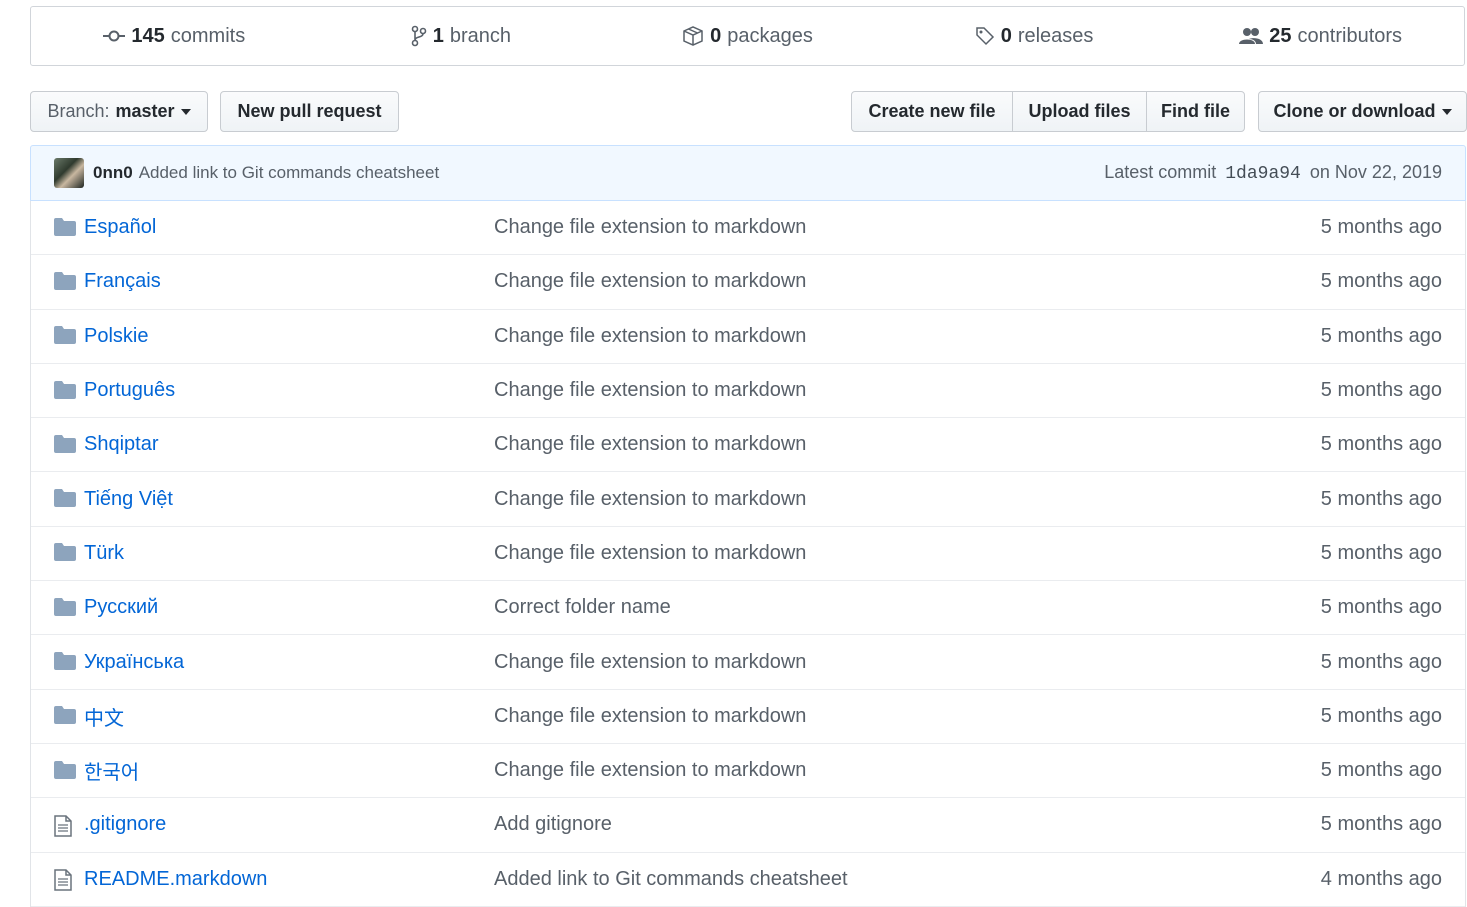 The image size is (1467, 907). I want to click on commit-author: 0nn0, so click(113, 173).